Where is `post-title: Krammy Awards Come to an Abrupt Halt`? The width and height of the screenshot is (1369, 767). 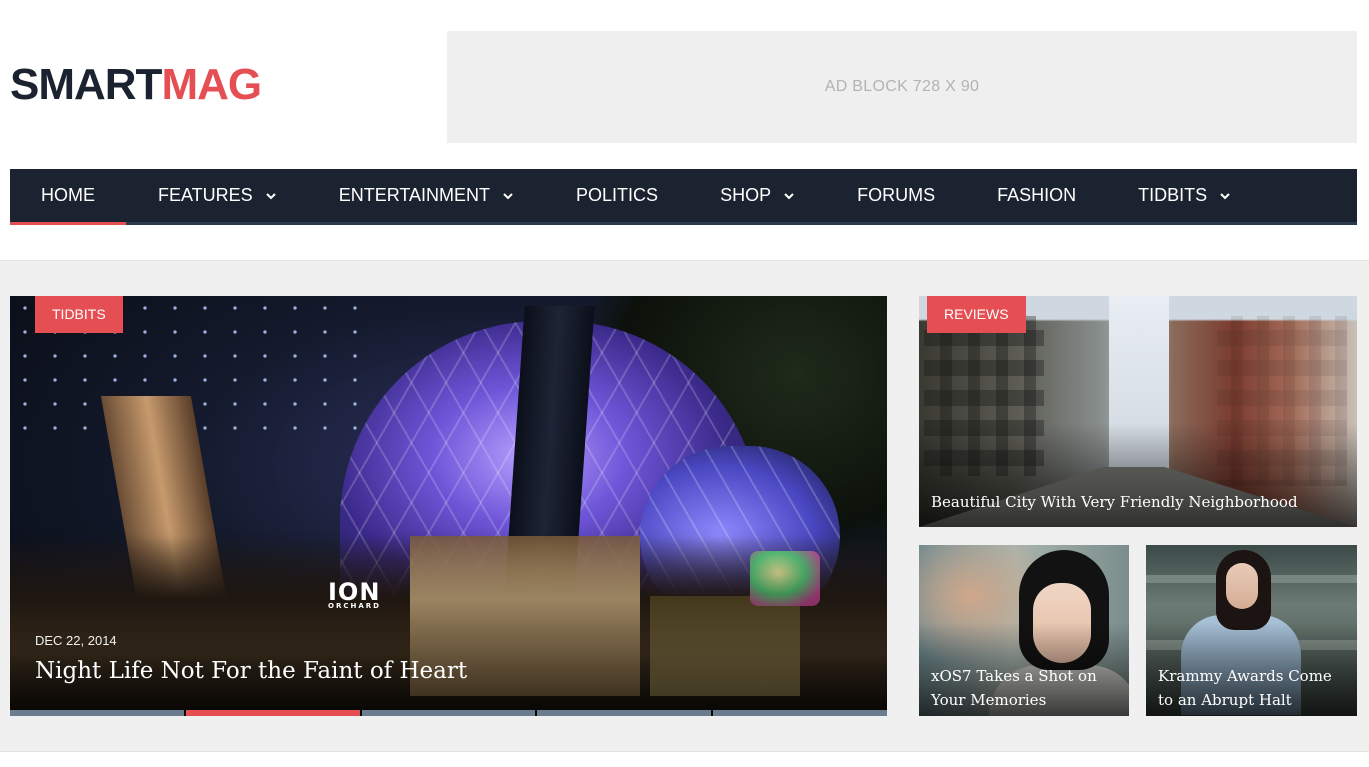 post-title: Krammy Awards Come to an Abrupt Halt is located at coordinates (1245, 688).